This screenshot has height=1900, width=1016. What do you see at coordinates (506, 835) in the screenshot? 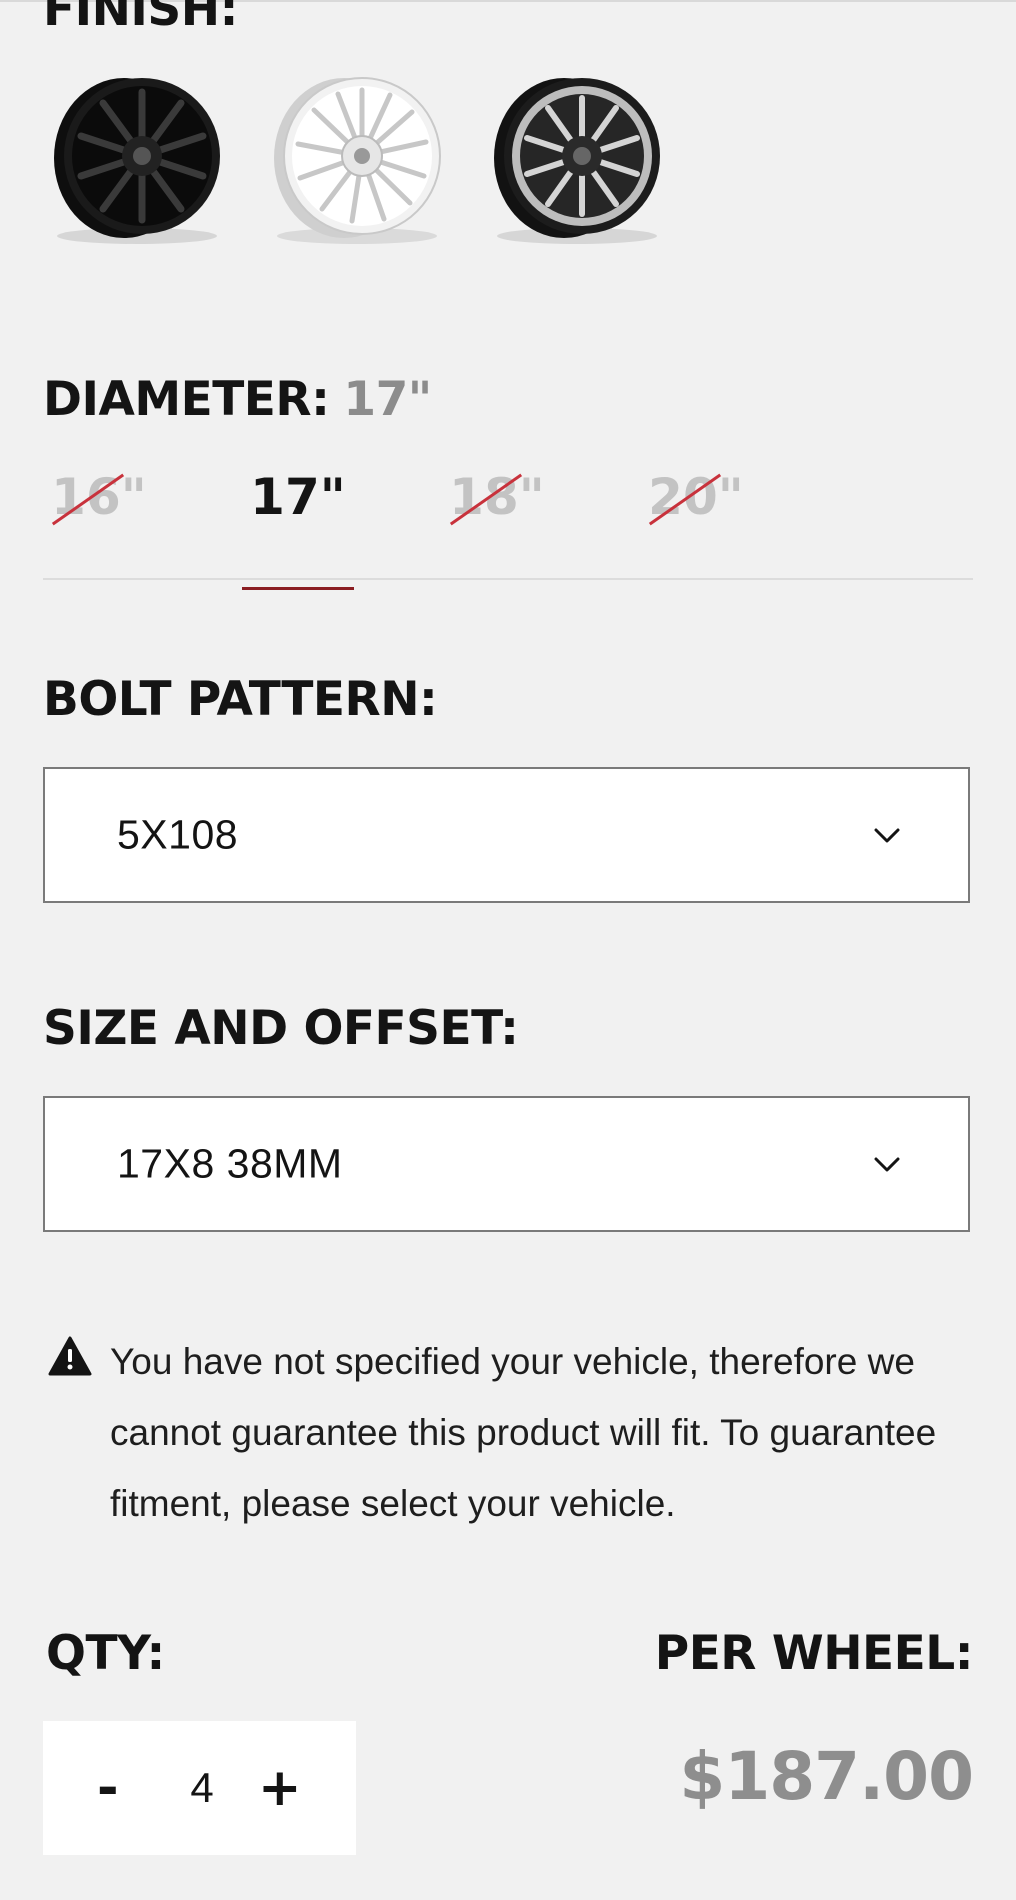
I see `bolt-pattern-select: 5X108` at bounding box center [506, 835].